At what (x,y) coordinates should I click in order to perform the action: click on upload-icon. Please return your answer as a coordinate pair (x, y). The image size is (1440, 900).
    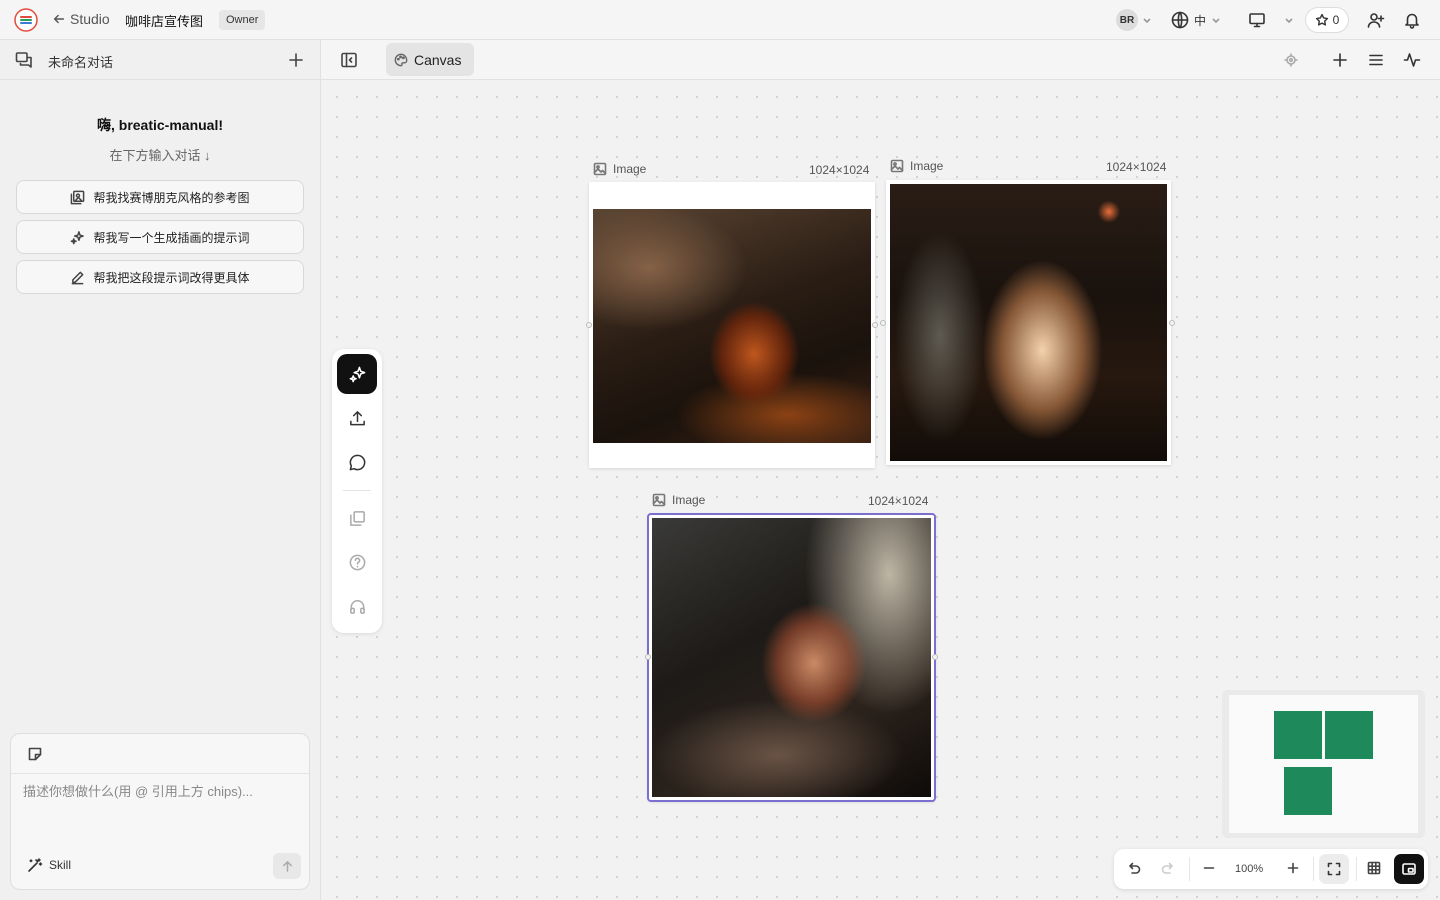
    Looking at the image, I should click on (357, 417).